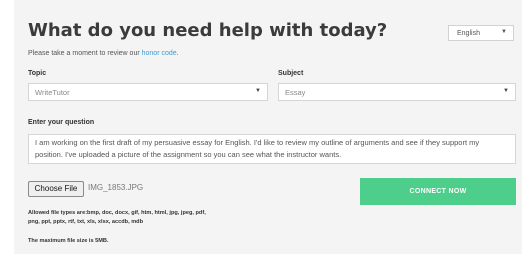 The image size is (522, 254). What do you see at coordinates (295, 92) in the screenshot?
I see `subject-value: Essay` at bounding box center [295, 92].